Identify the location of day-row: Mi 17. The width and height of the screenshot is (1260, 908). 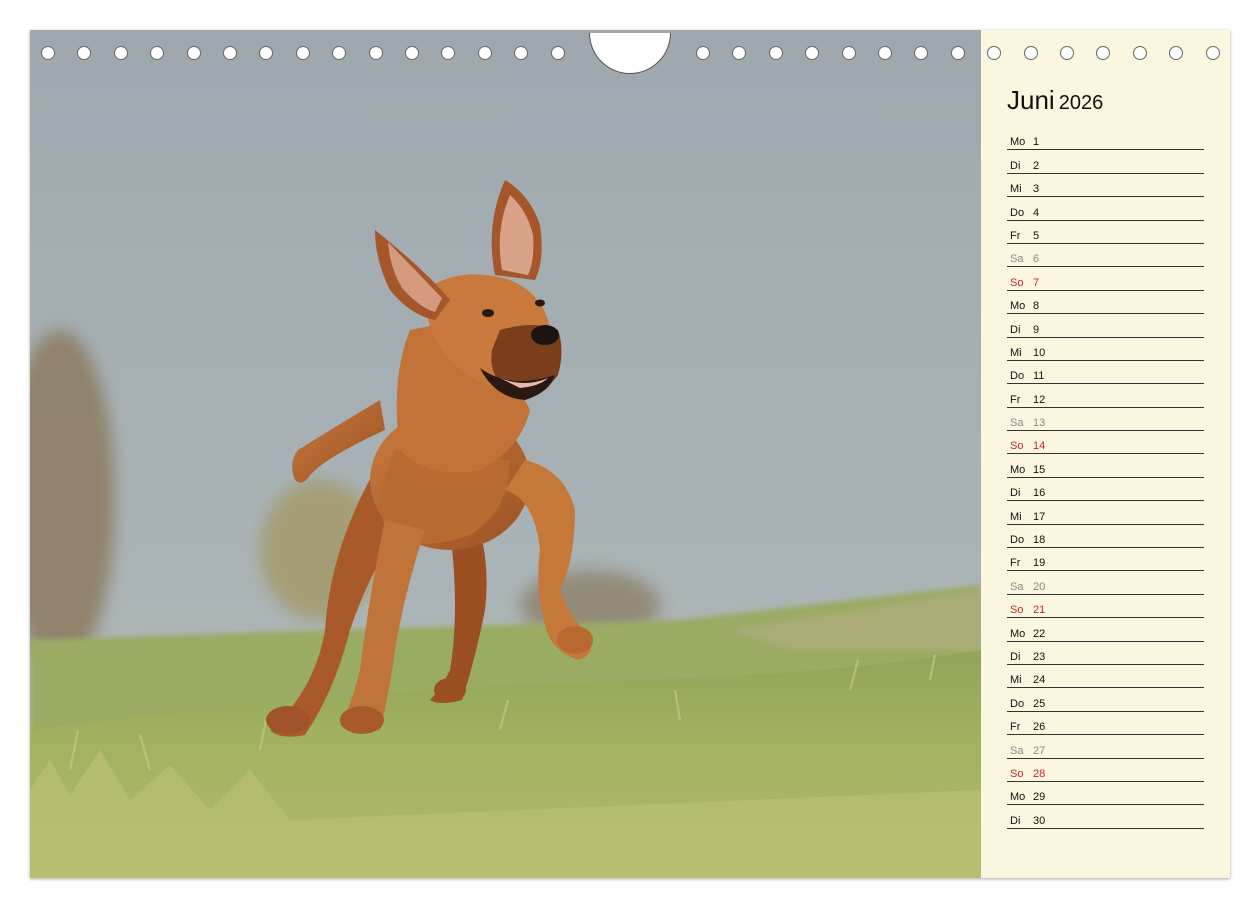
(1105, 513).